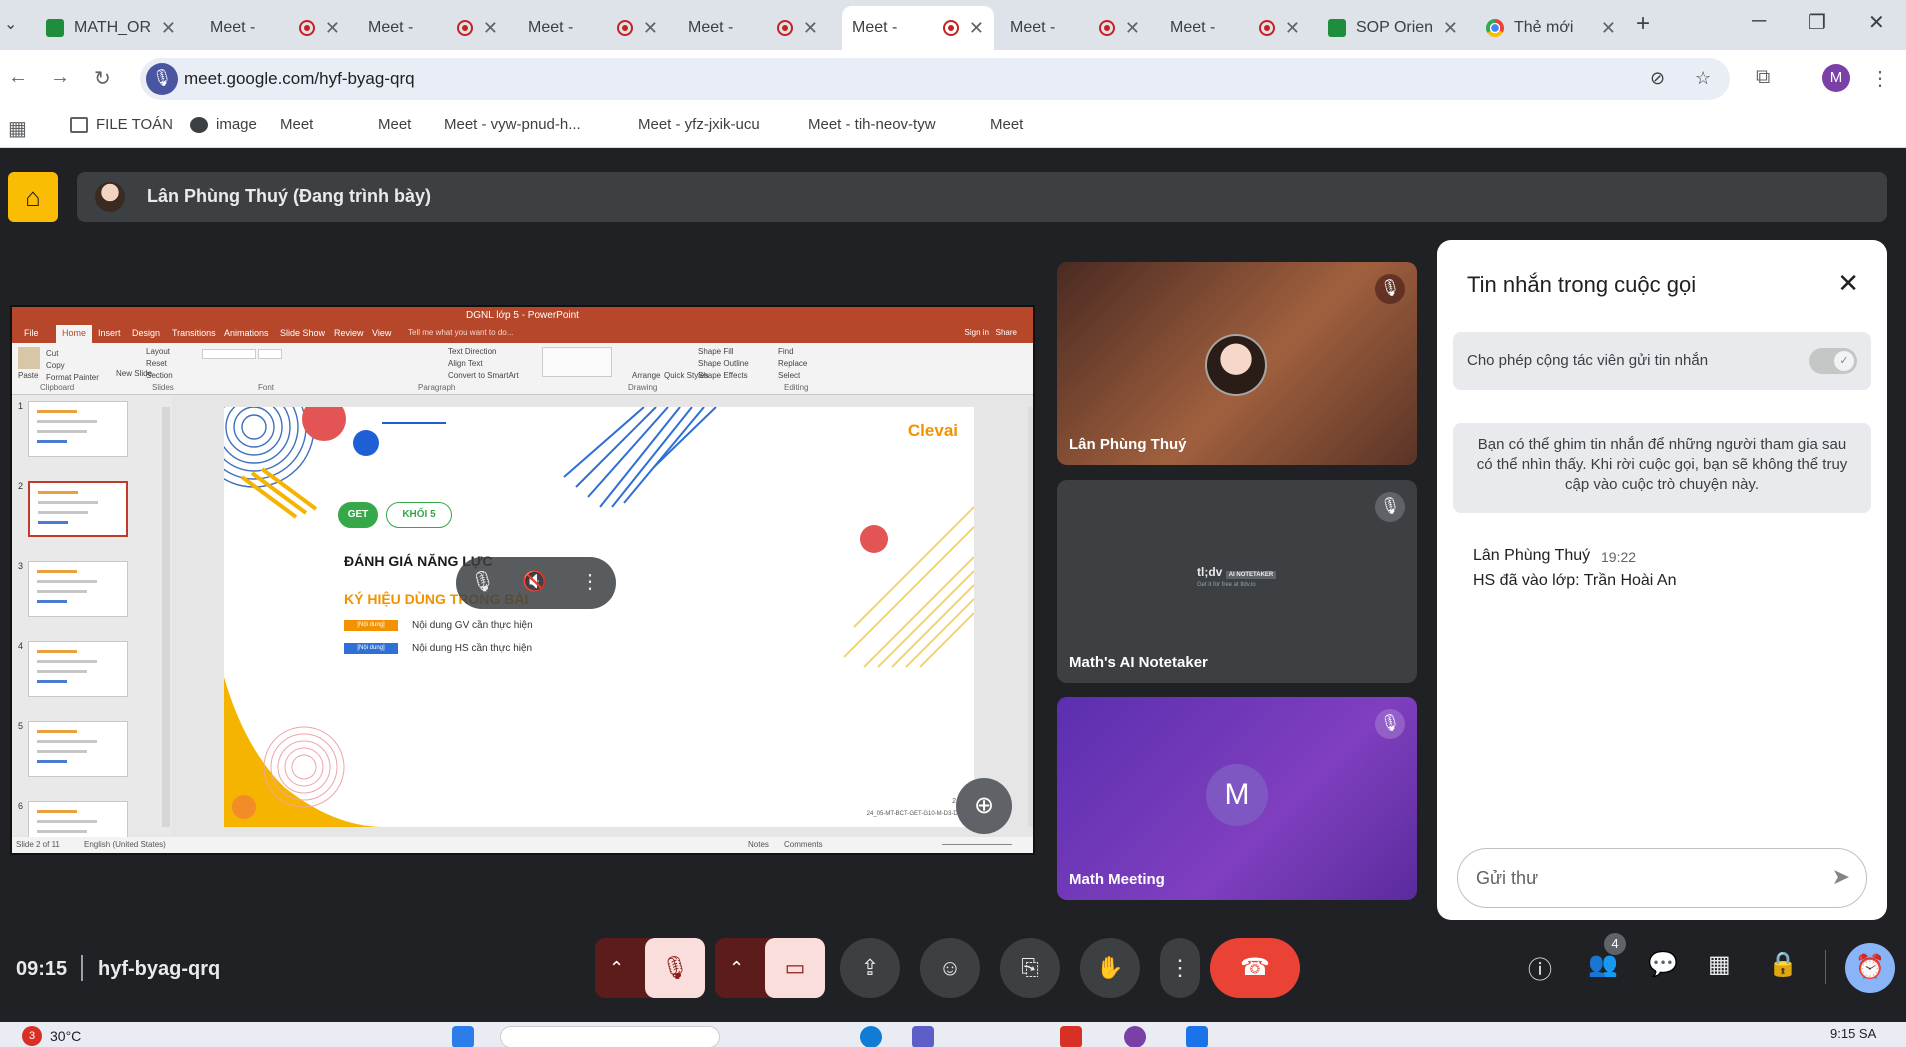 This screenshot has height=1047, width=1906. What do you see at coordinates (1719, 964) in the screenshot?
I see `activities-grid-icon: ▦` at bounding box center [1719, 964].